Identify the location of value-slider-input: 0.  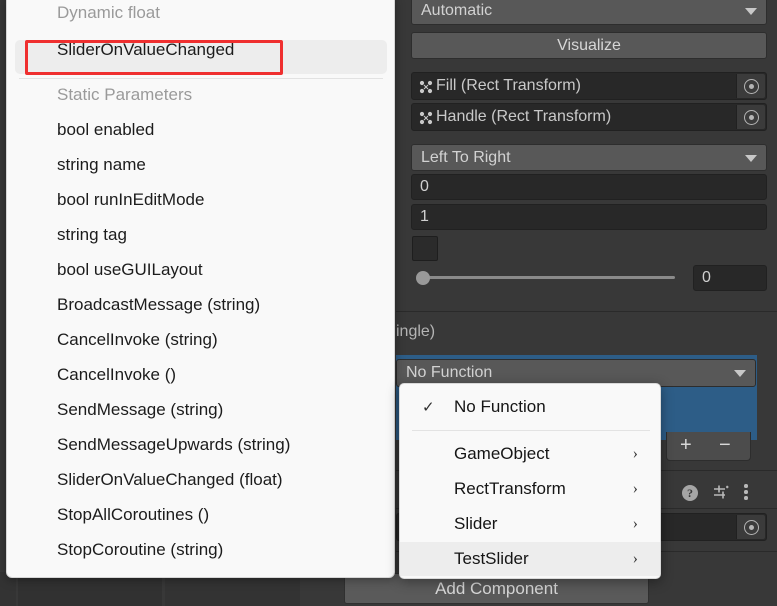
(730, 278).